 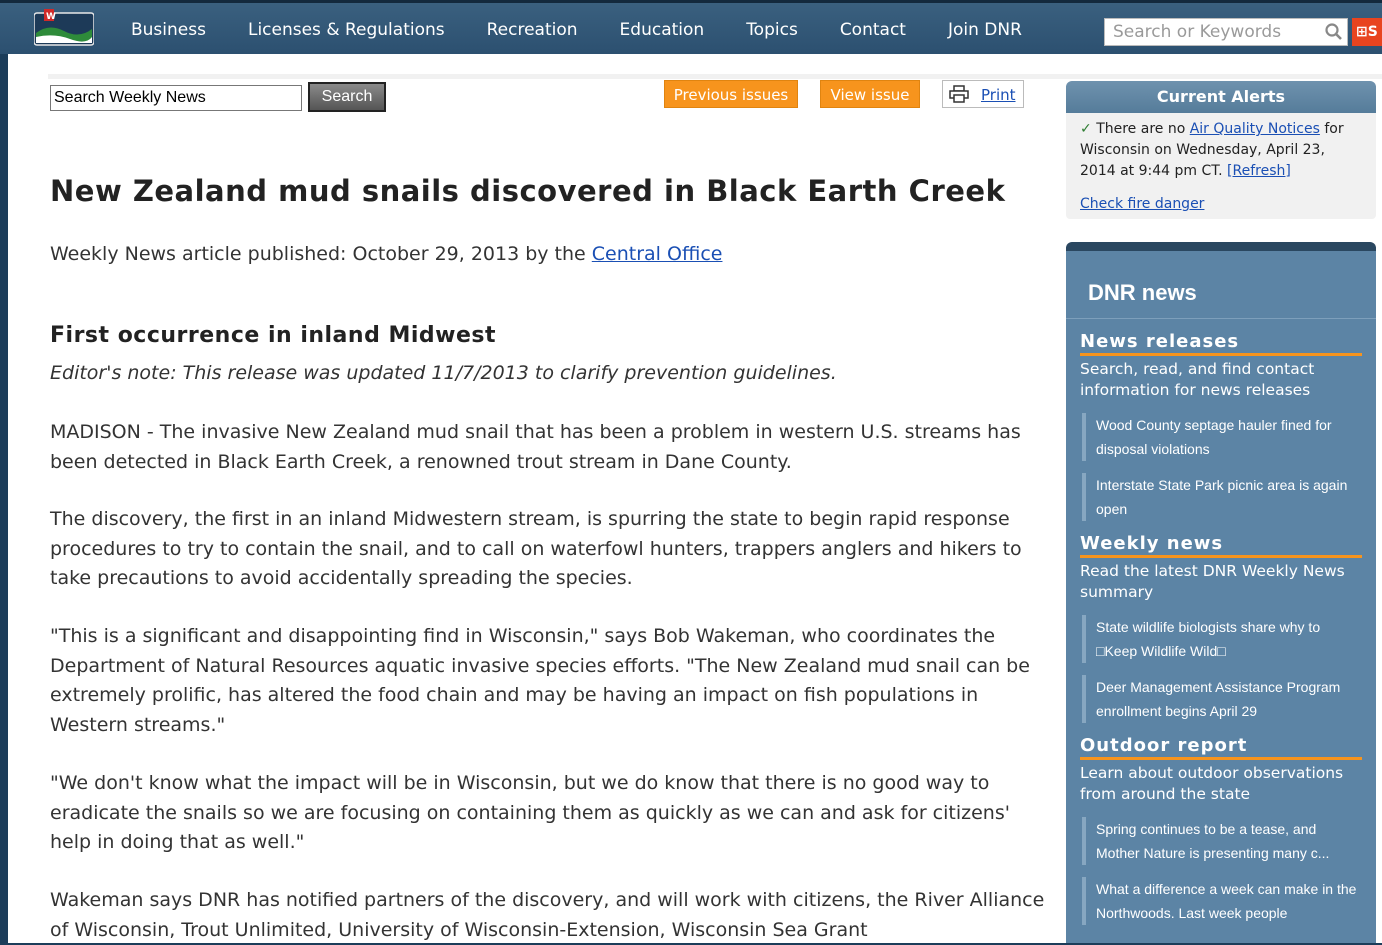 I want to click on share-button: ⊞S, so click(x=1367, y=32).